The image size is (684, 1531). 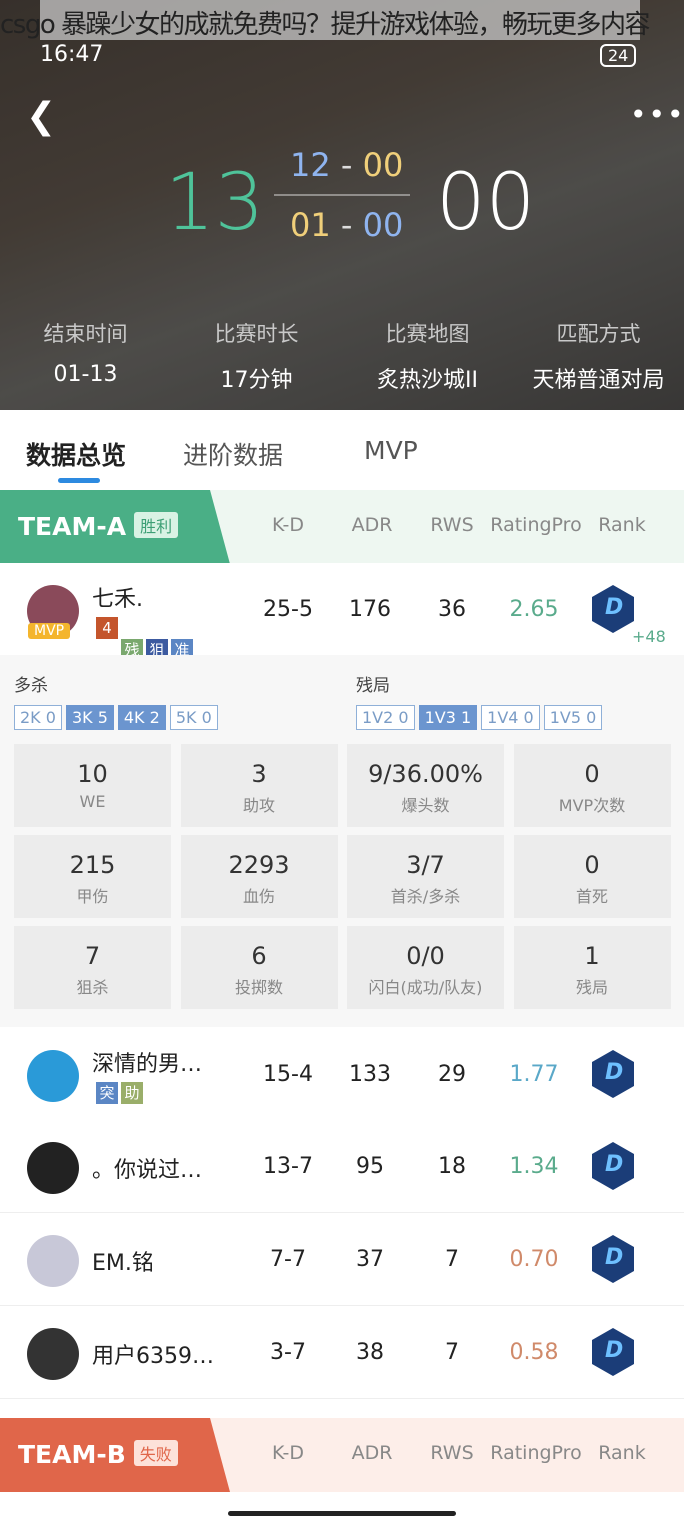 I want to click on stat-cell: 1 残局, so click(x=592, y=967).